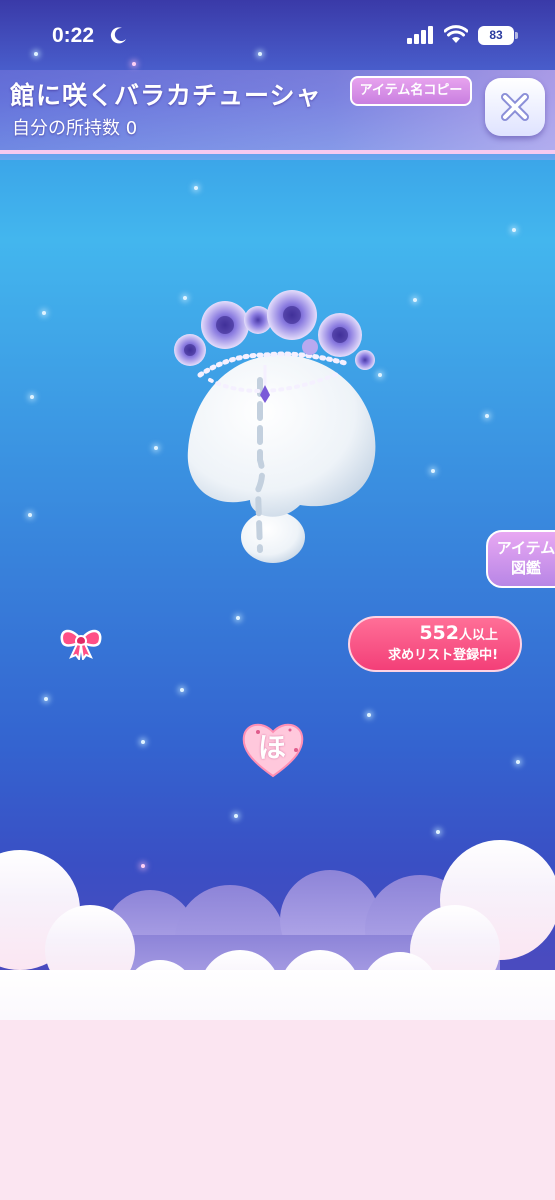 The height and width of the screenshot is (1200, 555). What do you see at coordinates (478, 635) in the screenshot?
I see `wishlist-count-suffix: 人以上` at bounding box center [478, 635].